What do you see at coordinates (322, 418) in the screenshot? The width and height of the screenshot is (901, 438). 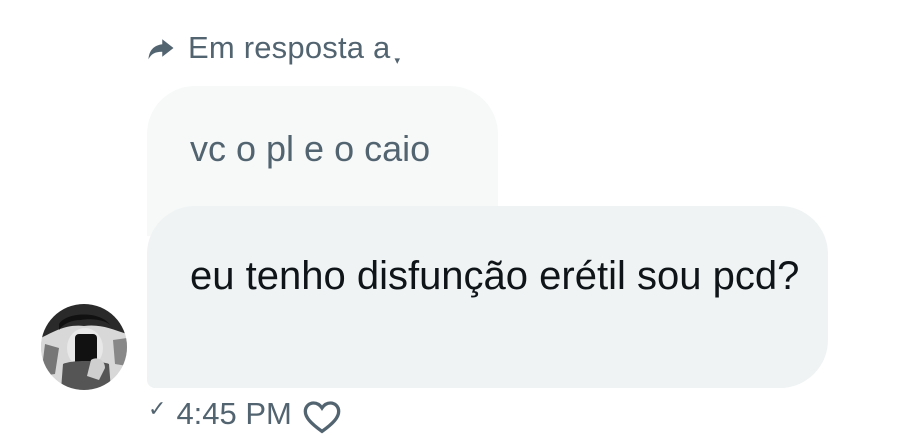 I see `heart-icon` at bounding box center [322, 418].